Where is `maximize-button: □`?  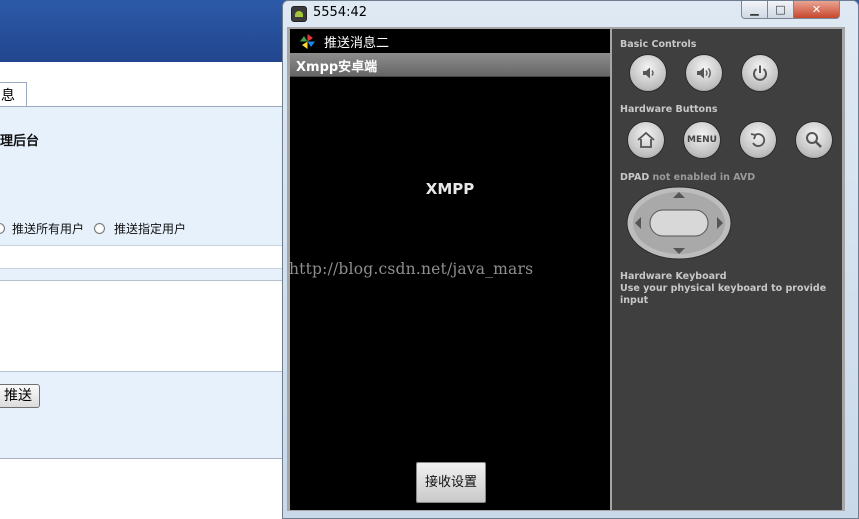 maximize-button: □ is located at coordinates (781, 10).